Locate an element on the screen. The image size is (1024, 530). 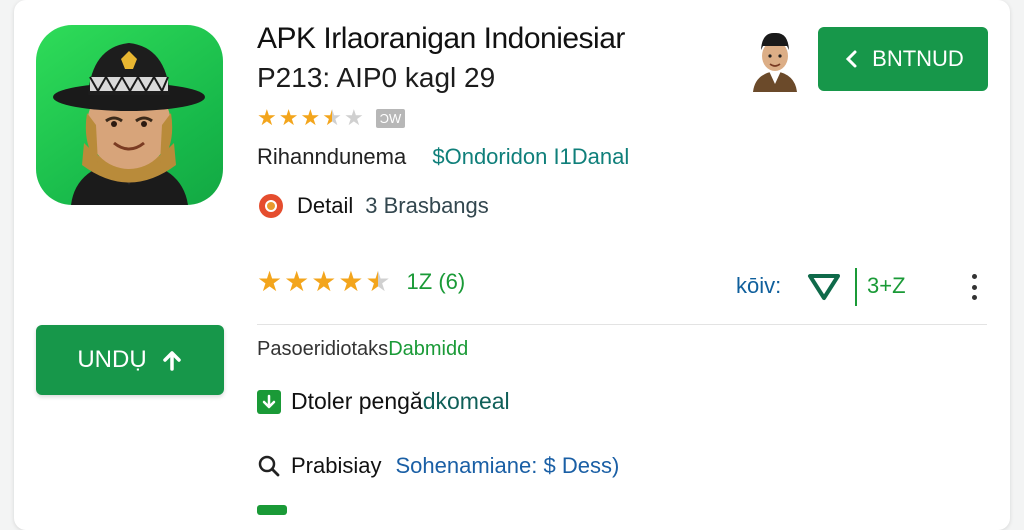
horizontal-divider is located at coordinates (622, 324).